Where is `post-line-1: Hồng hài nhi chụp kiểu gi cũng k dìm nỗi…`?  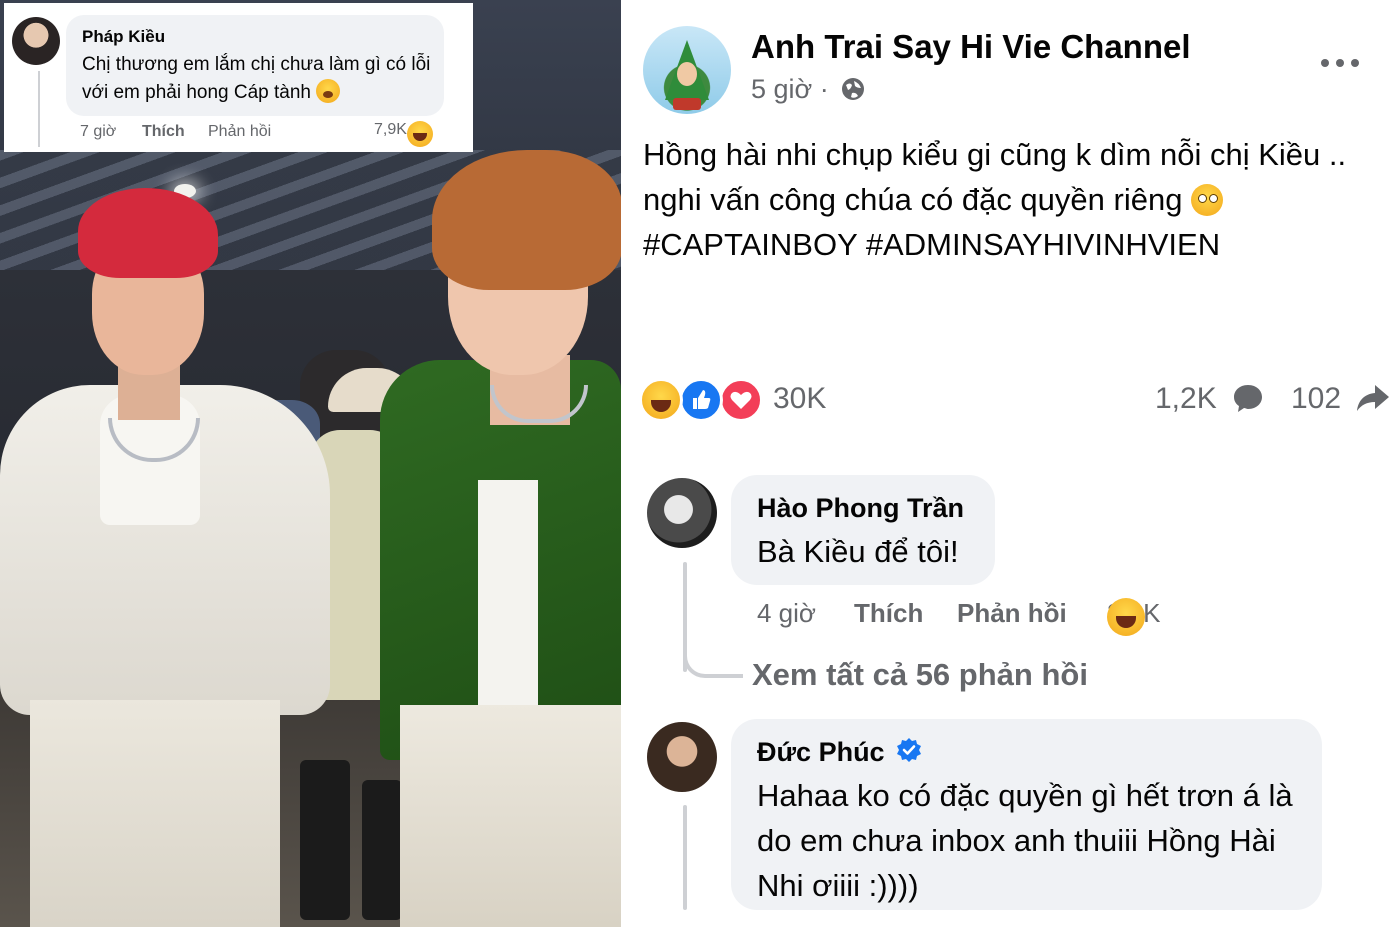
post-line-1: Hồng hài nhi chụp kiểu gi cũng k dìm nỗi… is located at coordinates (995, 154).